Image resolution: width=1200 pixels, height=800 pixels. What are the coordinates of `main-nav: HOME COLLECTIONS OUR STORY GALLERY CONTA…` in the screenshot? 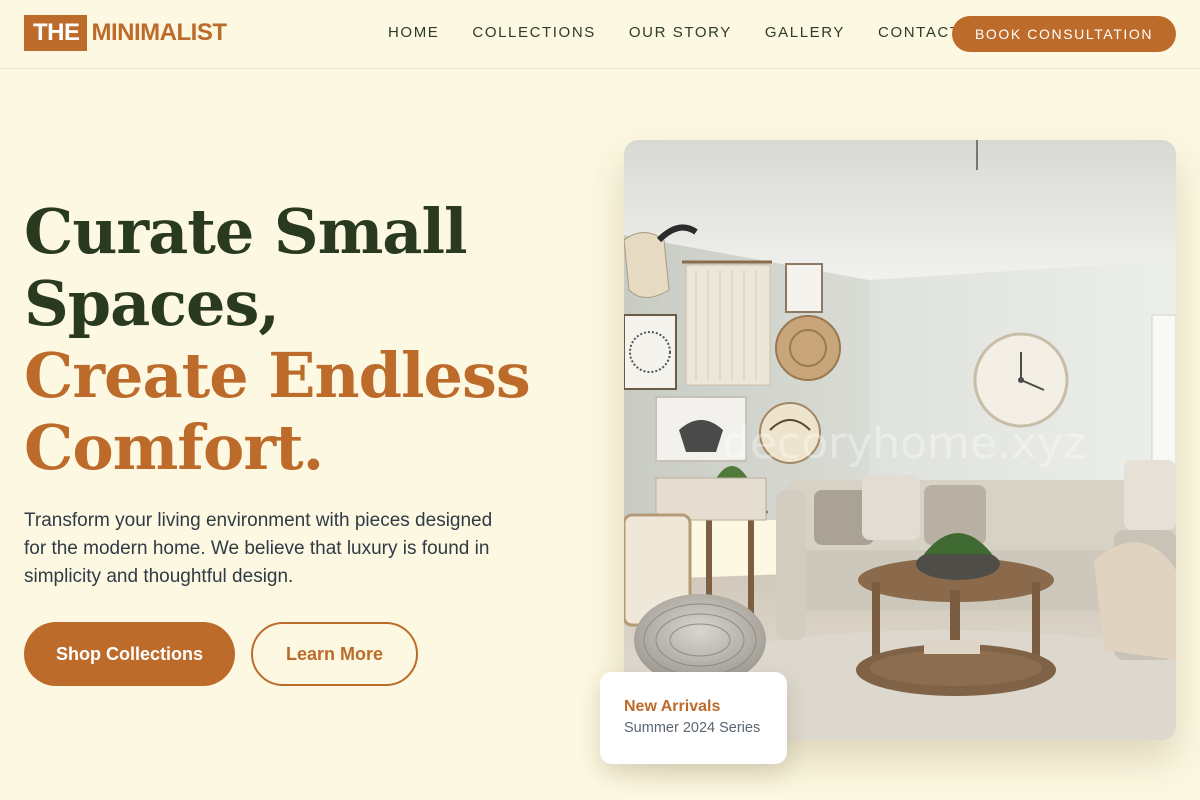 It's located at (674, 32).